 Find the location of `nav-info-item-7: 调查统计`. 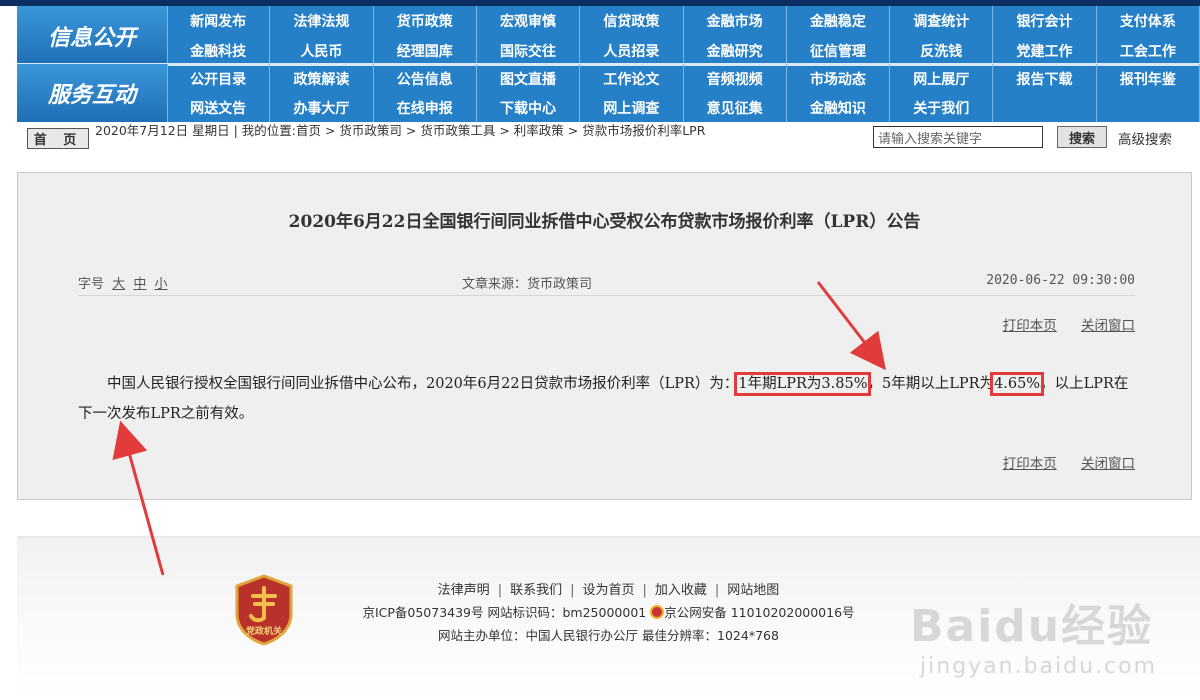

nav-info-item-7: 调查统计 is located at coordinates (942, 21).